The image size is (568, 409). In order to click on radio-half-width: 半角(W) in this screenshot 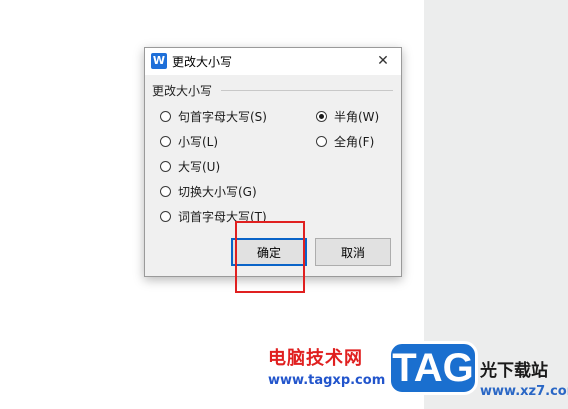, I will do `click(347, 116)`.